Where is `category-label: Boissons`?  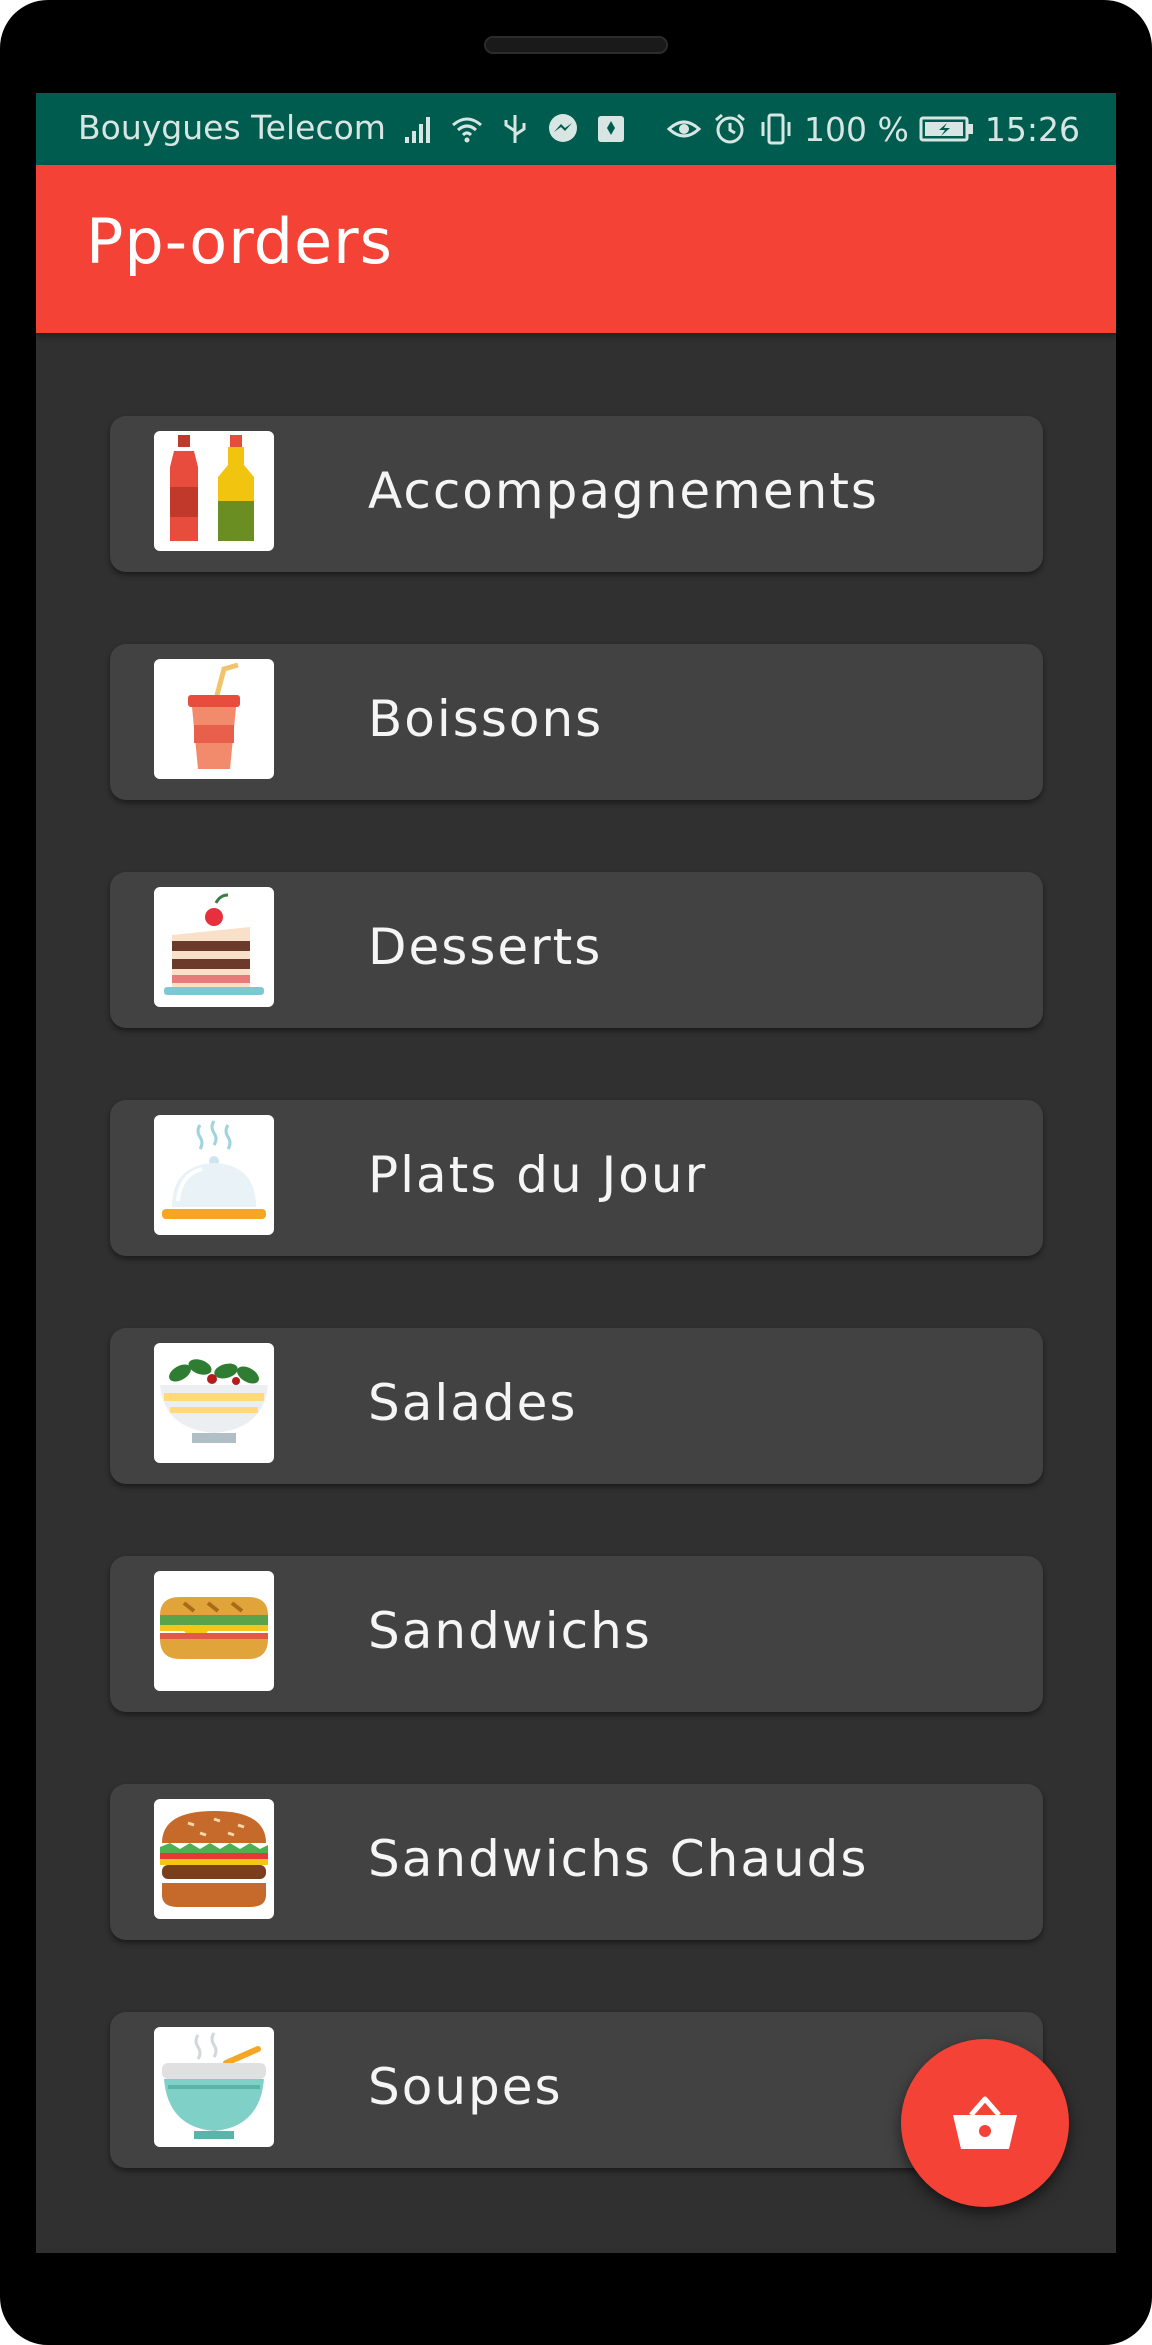
category-label: Boissons is located at coordinates (486, 719).